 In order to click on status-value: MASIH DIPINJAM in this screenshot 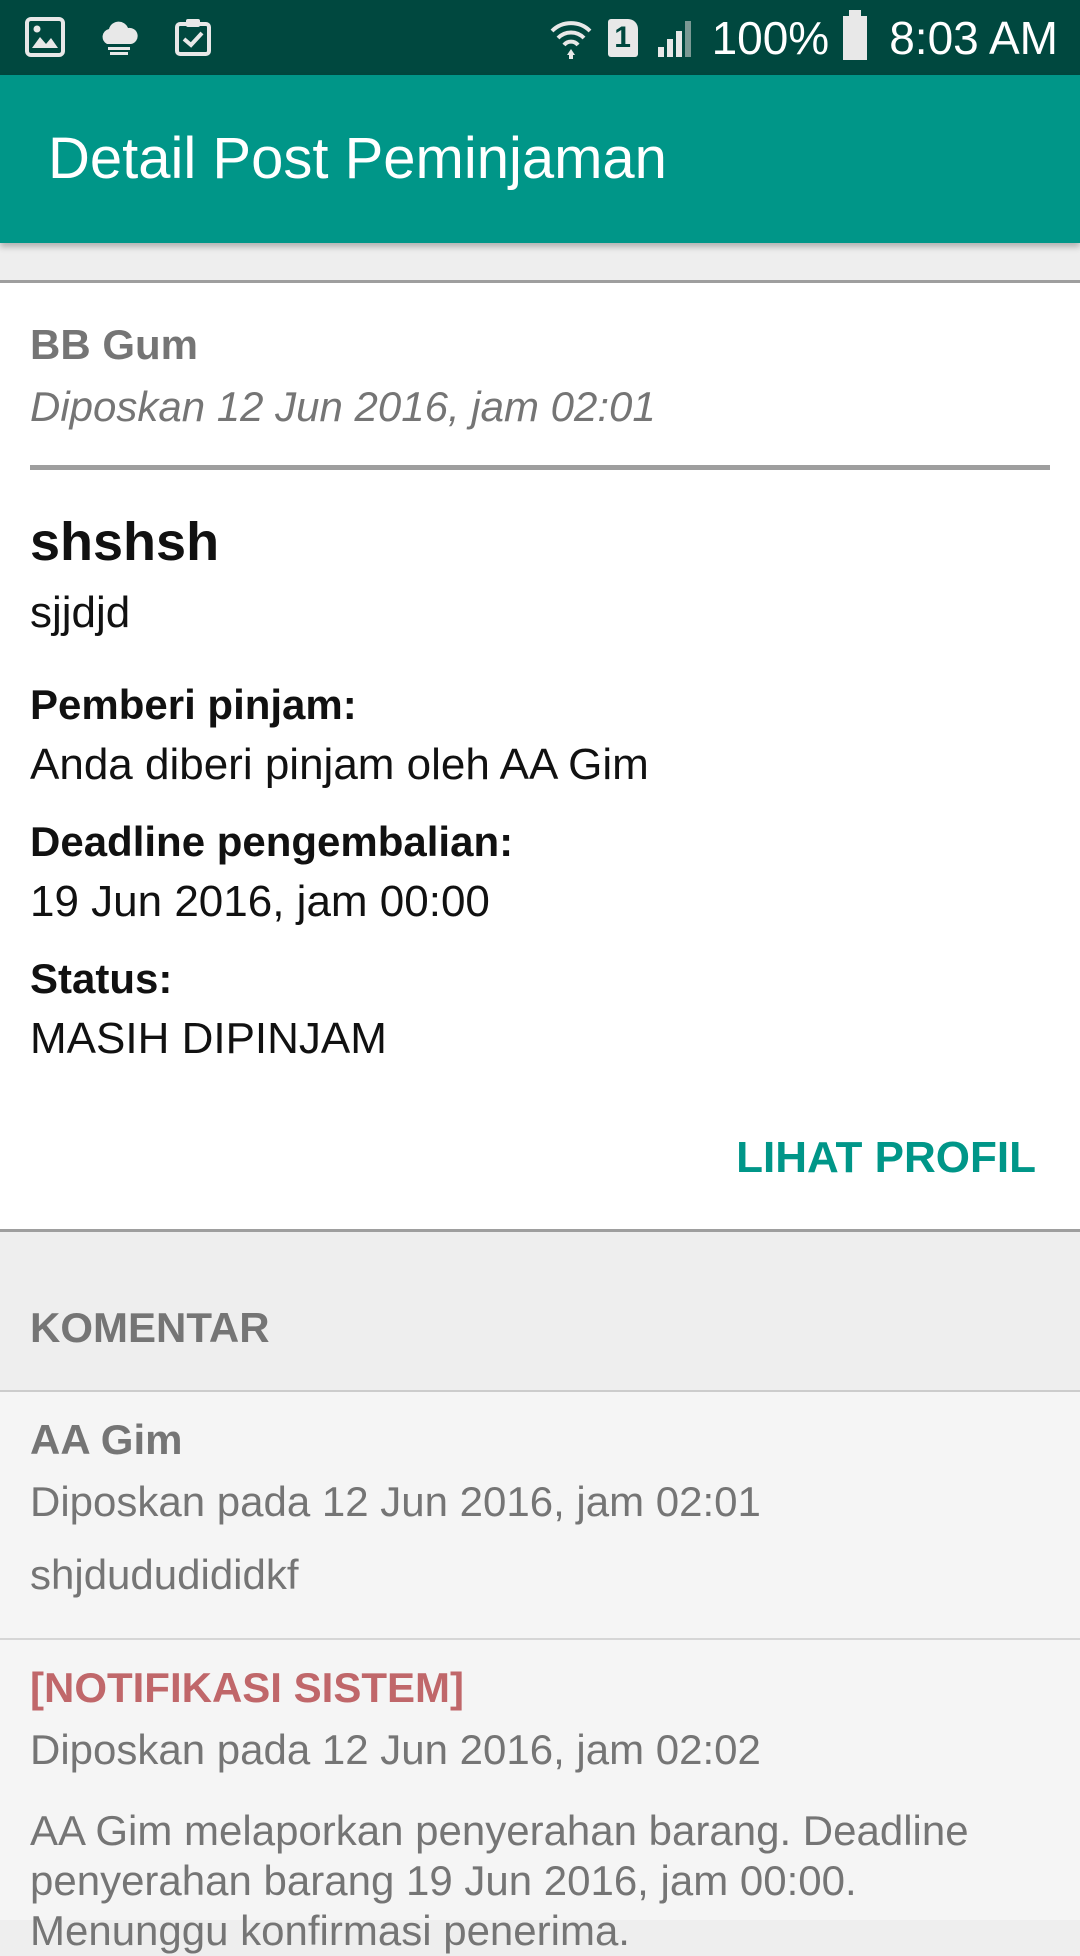, I will do `click(208, 1038)`.